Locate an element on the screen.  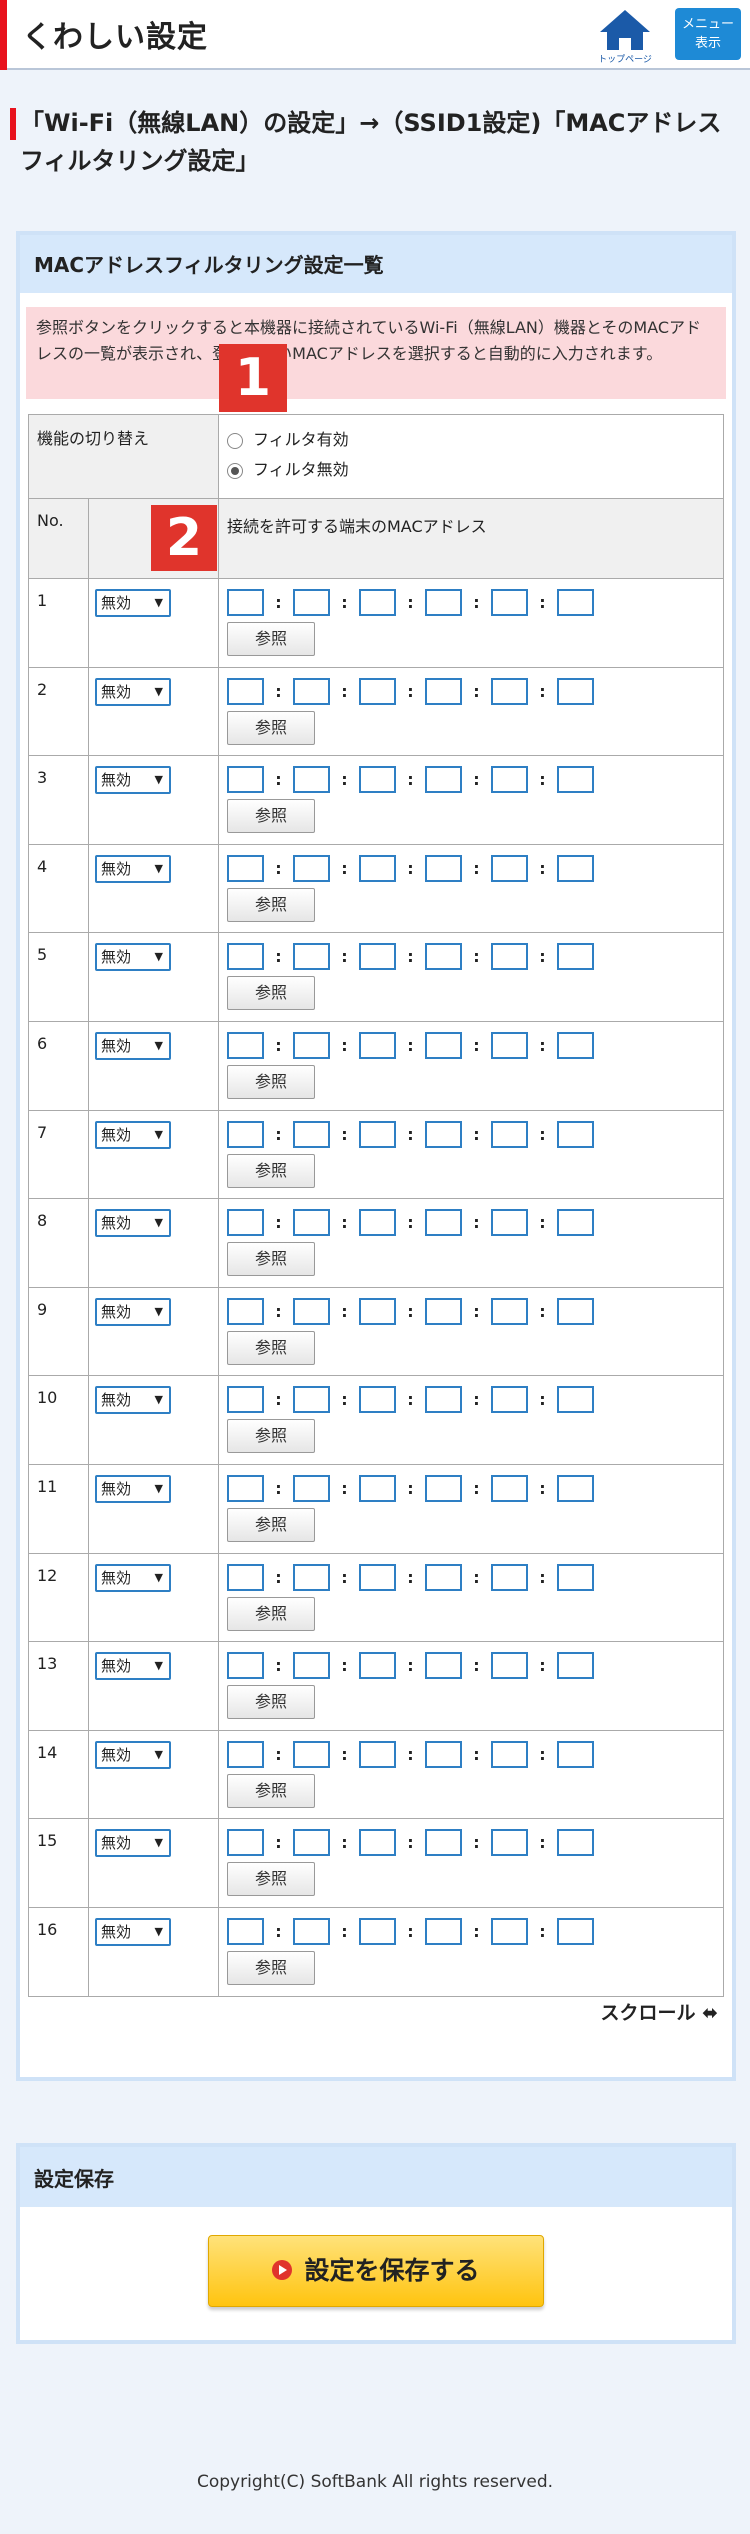
menu-button: メニュー 表示 is located at coordinates (708, 34).